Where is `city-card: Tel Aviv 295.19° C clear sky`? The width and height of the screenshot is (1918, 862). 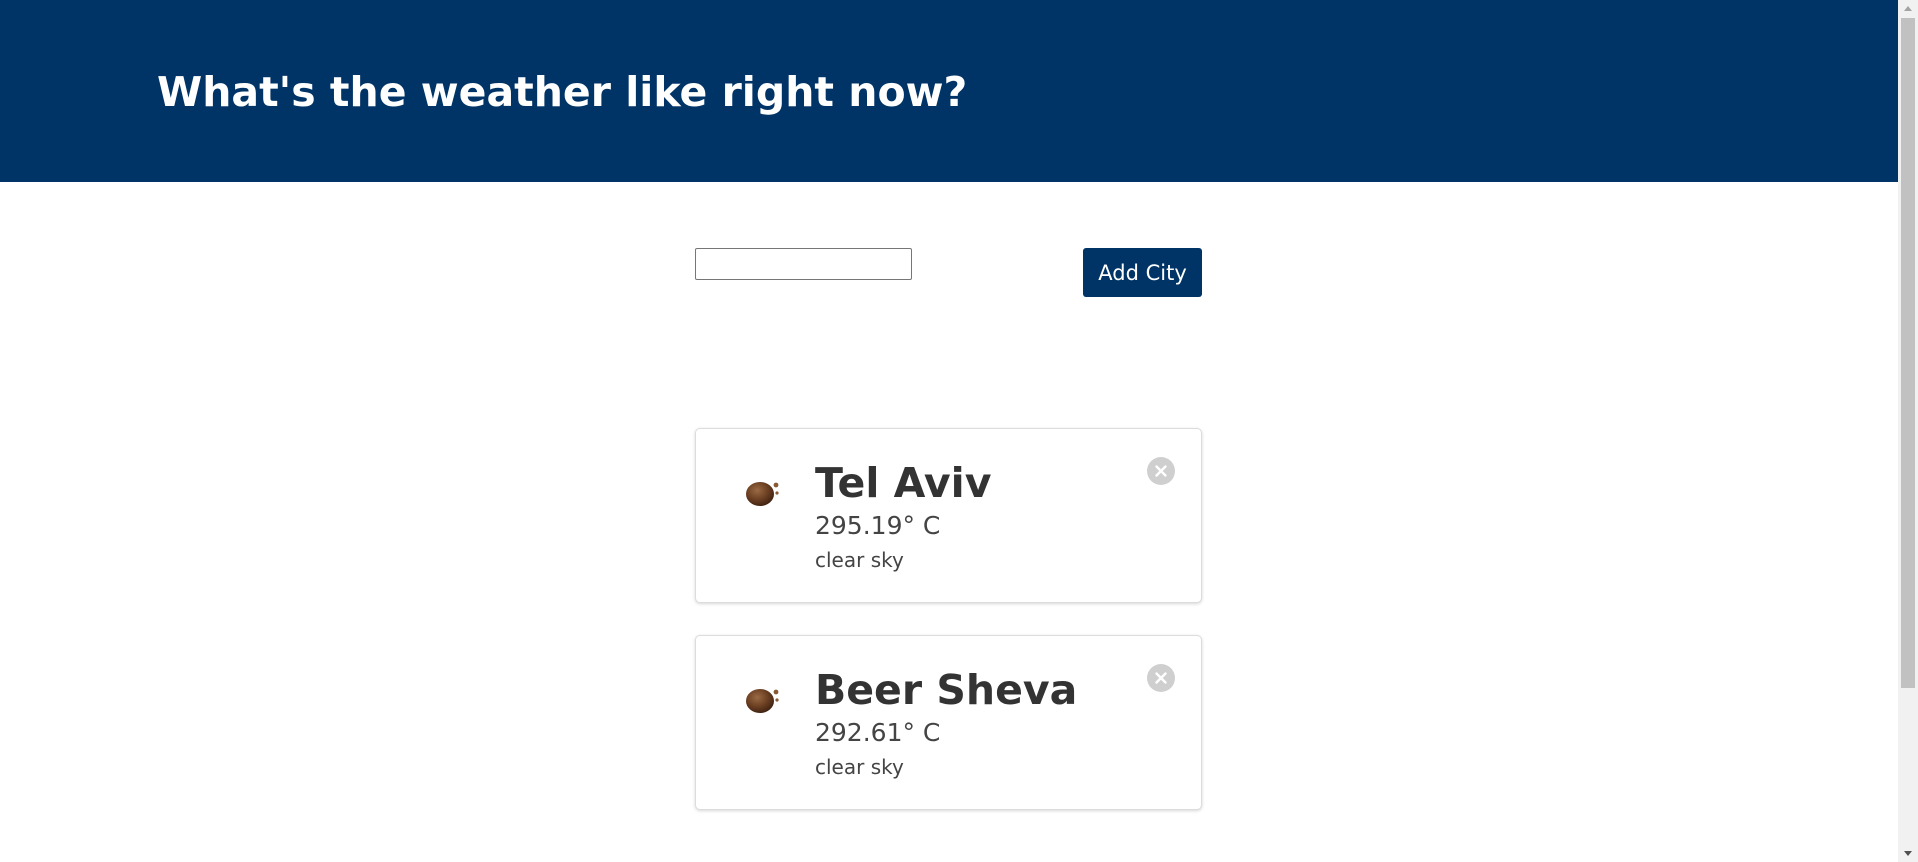
city-card: Tel Aviv 295.19° C clear sky is located at coordinates (948, 515).